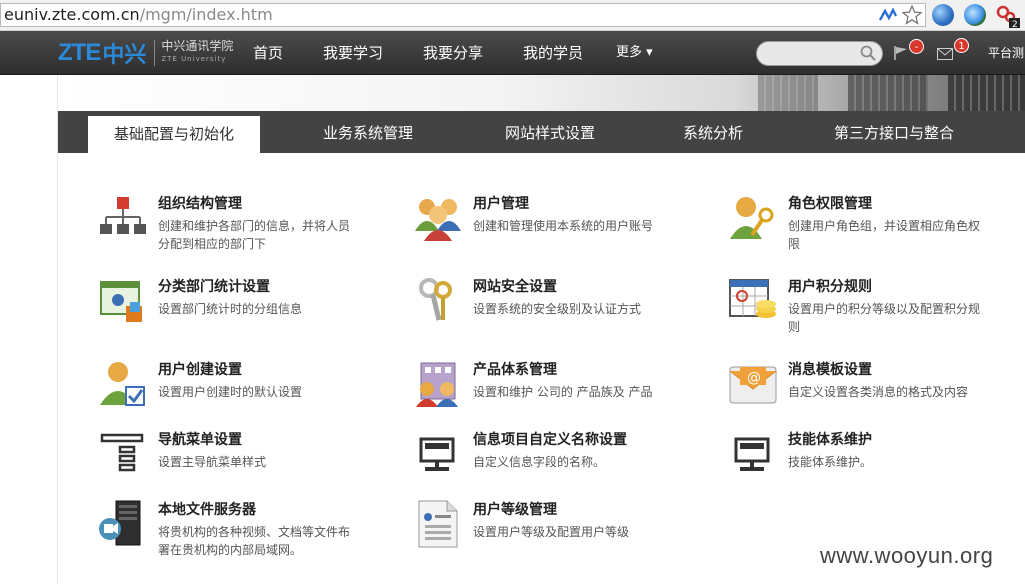 This screenshot has height=584, width=1025. Describe the element at coordinates (353, 53) in the screenshot. I see `nav-learn: 我要学习` at that location.